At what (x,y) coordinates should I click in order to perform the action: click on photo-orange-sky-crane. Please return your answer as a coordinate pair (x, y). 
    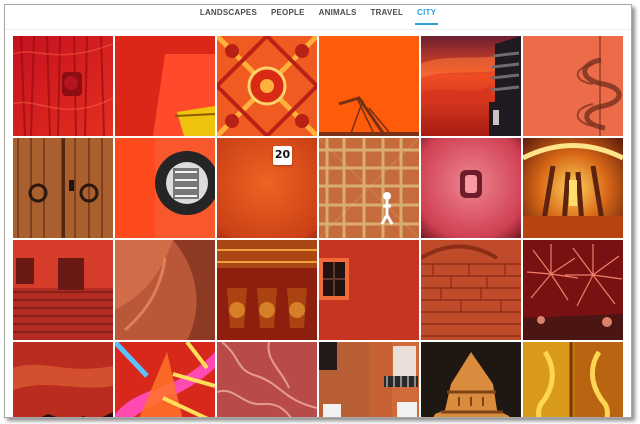
    Looking at the image, I should click on (369, 86).